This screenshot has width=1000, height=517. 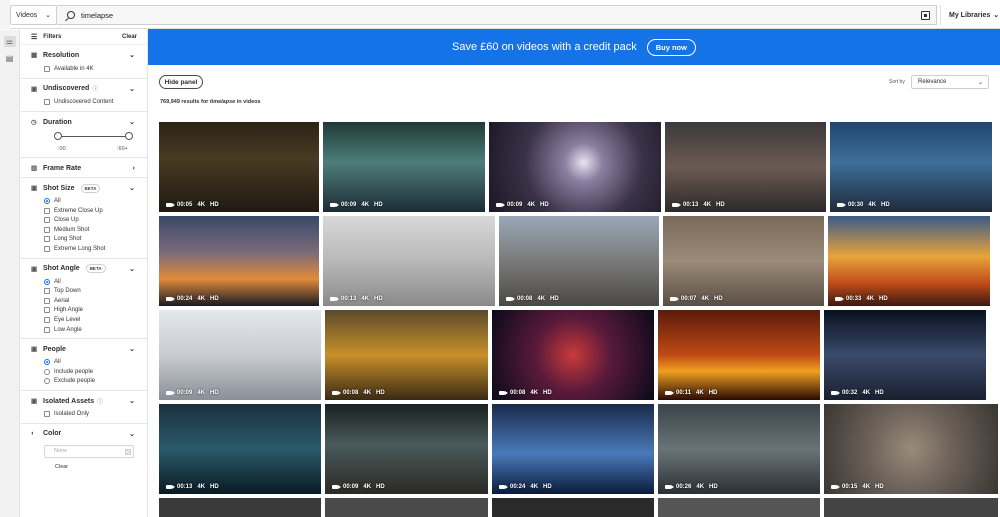 What do you see at coordinates (33, 15) in the screenshot?
I see `content-type-select: Videos ⌄` at bounding box center [33, 15].